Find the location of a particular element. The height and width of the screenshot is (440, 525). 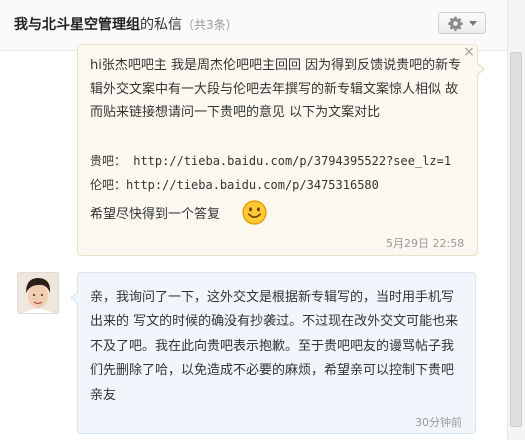

sent-message-closing: 希望尽快得到一个答复 is located at coordinates (155, 214).